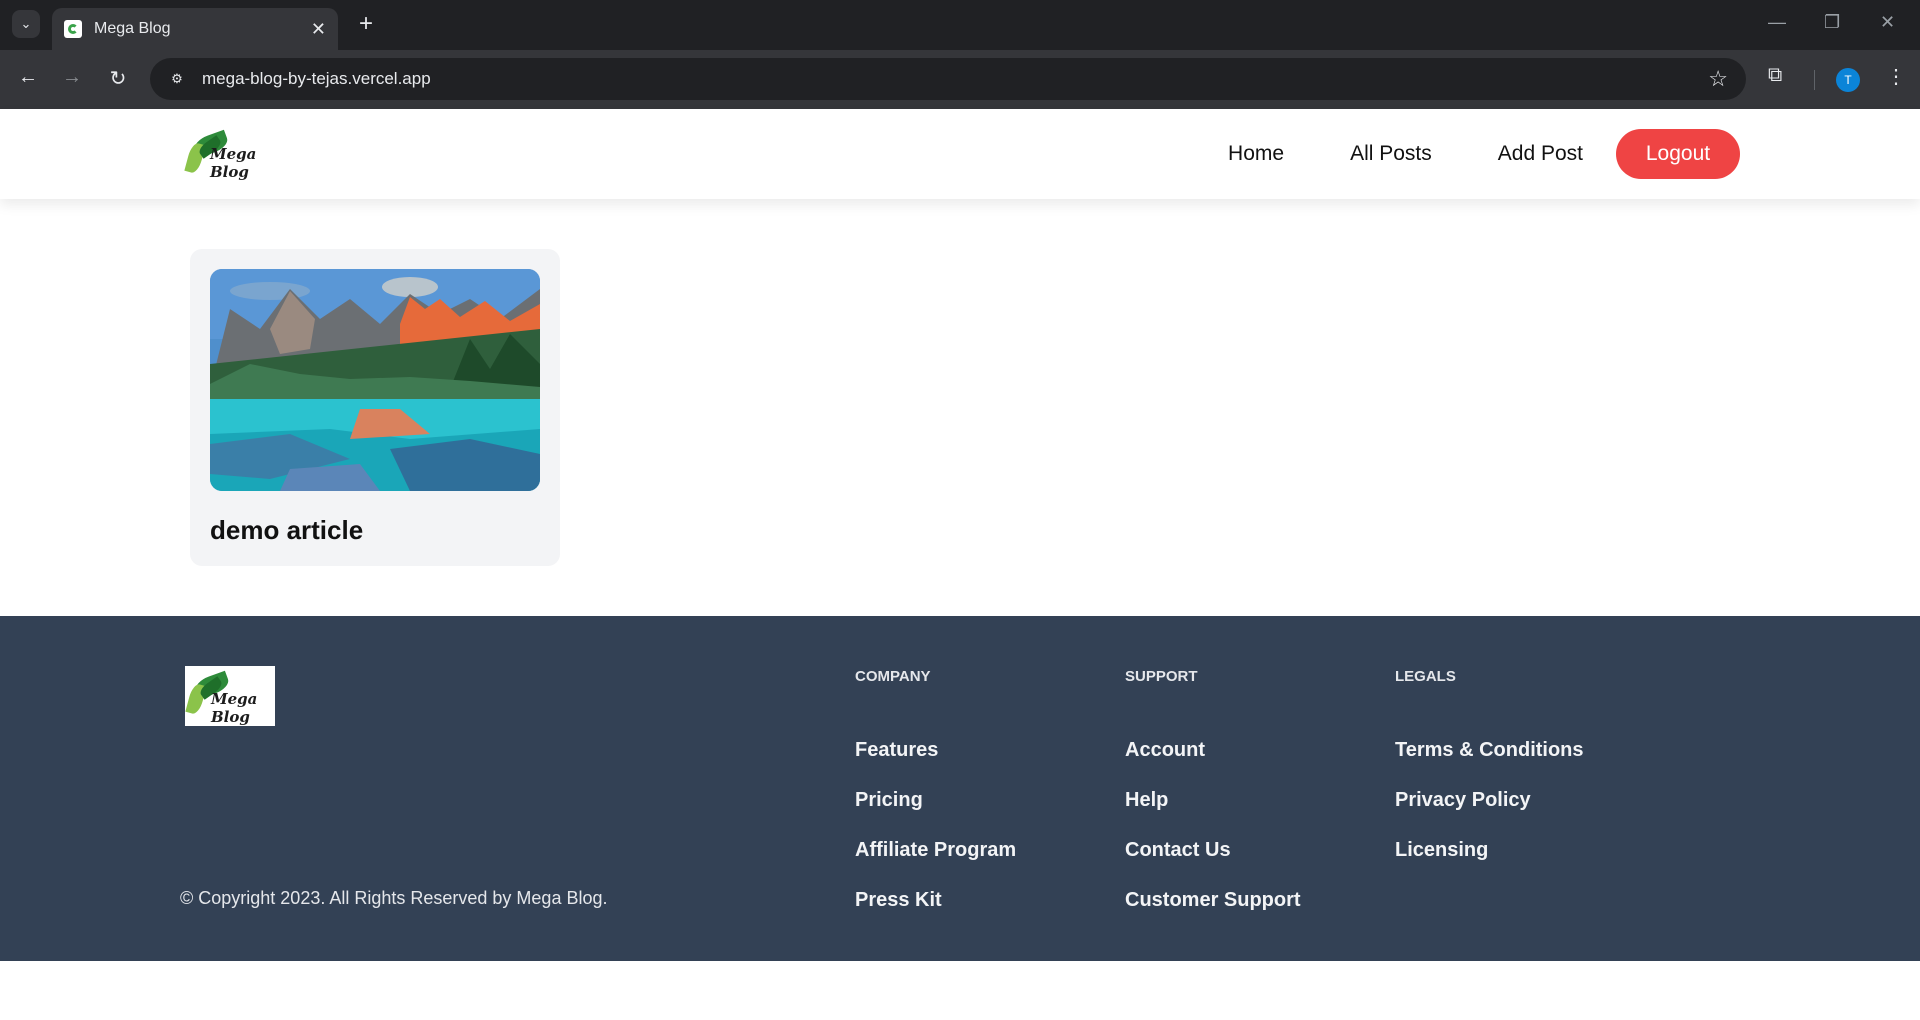 Image resolution: width=1920 pixels, height=1020 pixels. What do you see at coordinates (1489, 814) in the screenshot?
I see `footer-link-privacy: Privacy Policy` at bounding box center [1489, 814].